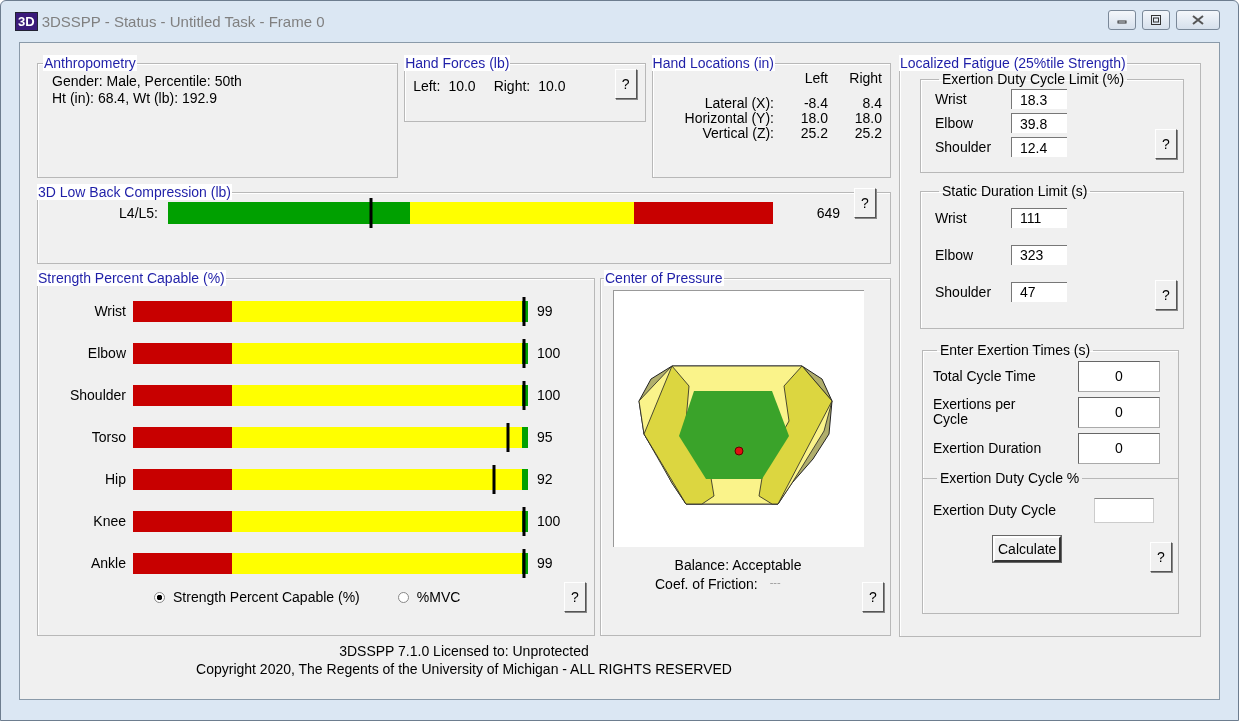 The height and width of the screenshot is (721, 1239). What do you see at coordinates (545, 437) in the screenshot?
I see `bar-value: 95` at bounding box center [545, 437].